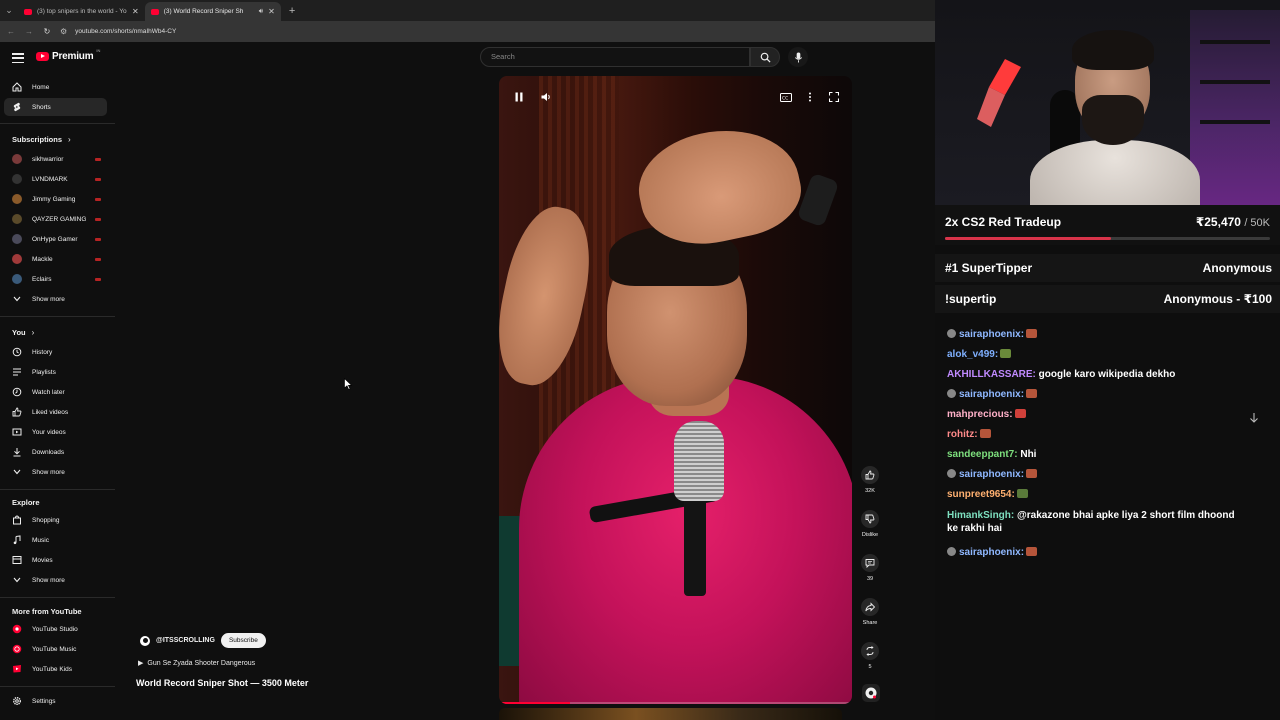 The width and height of the screenshot is (1280, 720). What do you see at coordinates (1218, 222) in the screenshot?
I see `goal-current: ₹25,470` at bounding box center [1218, 222].